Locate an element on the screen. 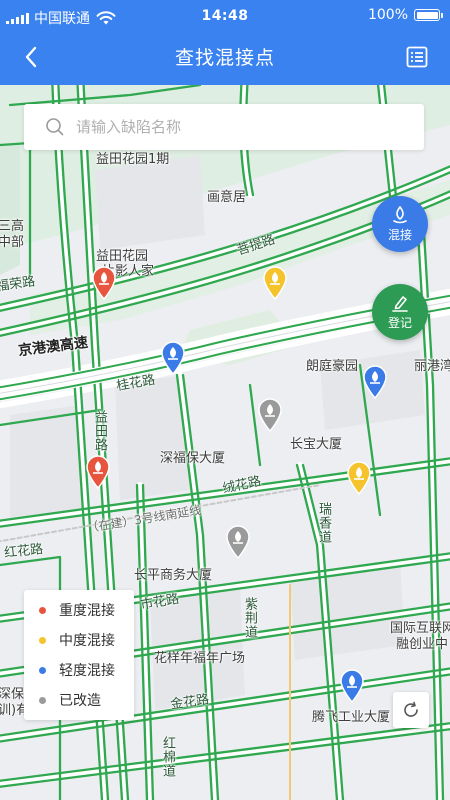 Image resolution: width=450 pixels, height=800 pixels. map-label: 益田花园1期 is located at coordinates (133, 159).